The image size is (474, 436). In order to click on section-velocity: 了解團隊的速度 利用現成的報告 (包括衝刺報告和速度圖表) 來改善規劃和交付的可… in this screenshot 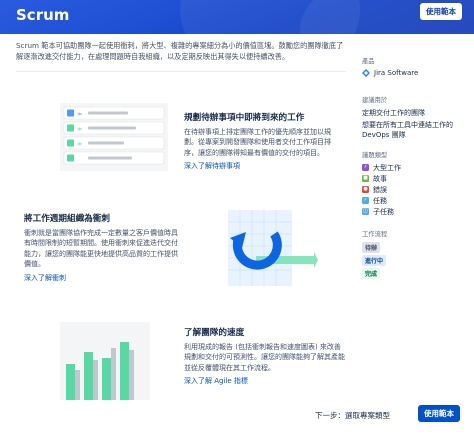, I will do `click(265, 356)`.